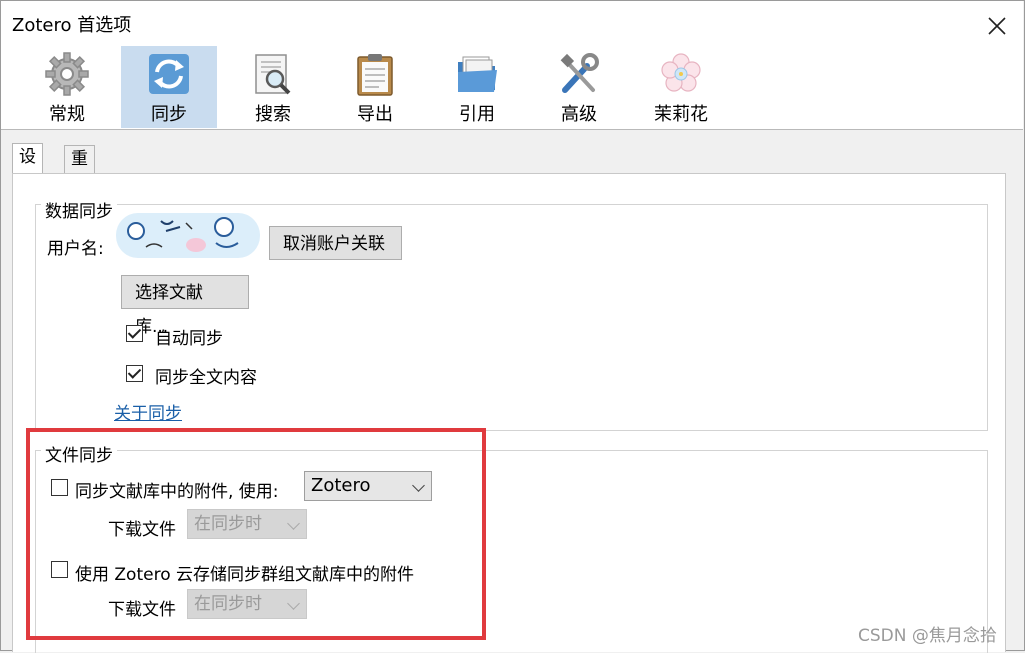 The height and width of the screenshot is (653, 1025). I want to click on highlight-box, so click(256, 534).